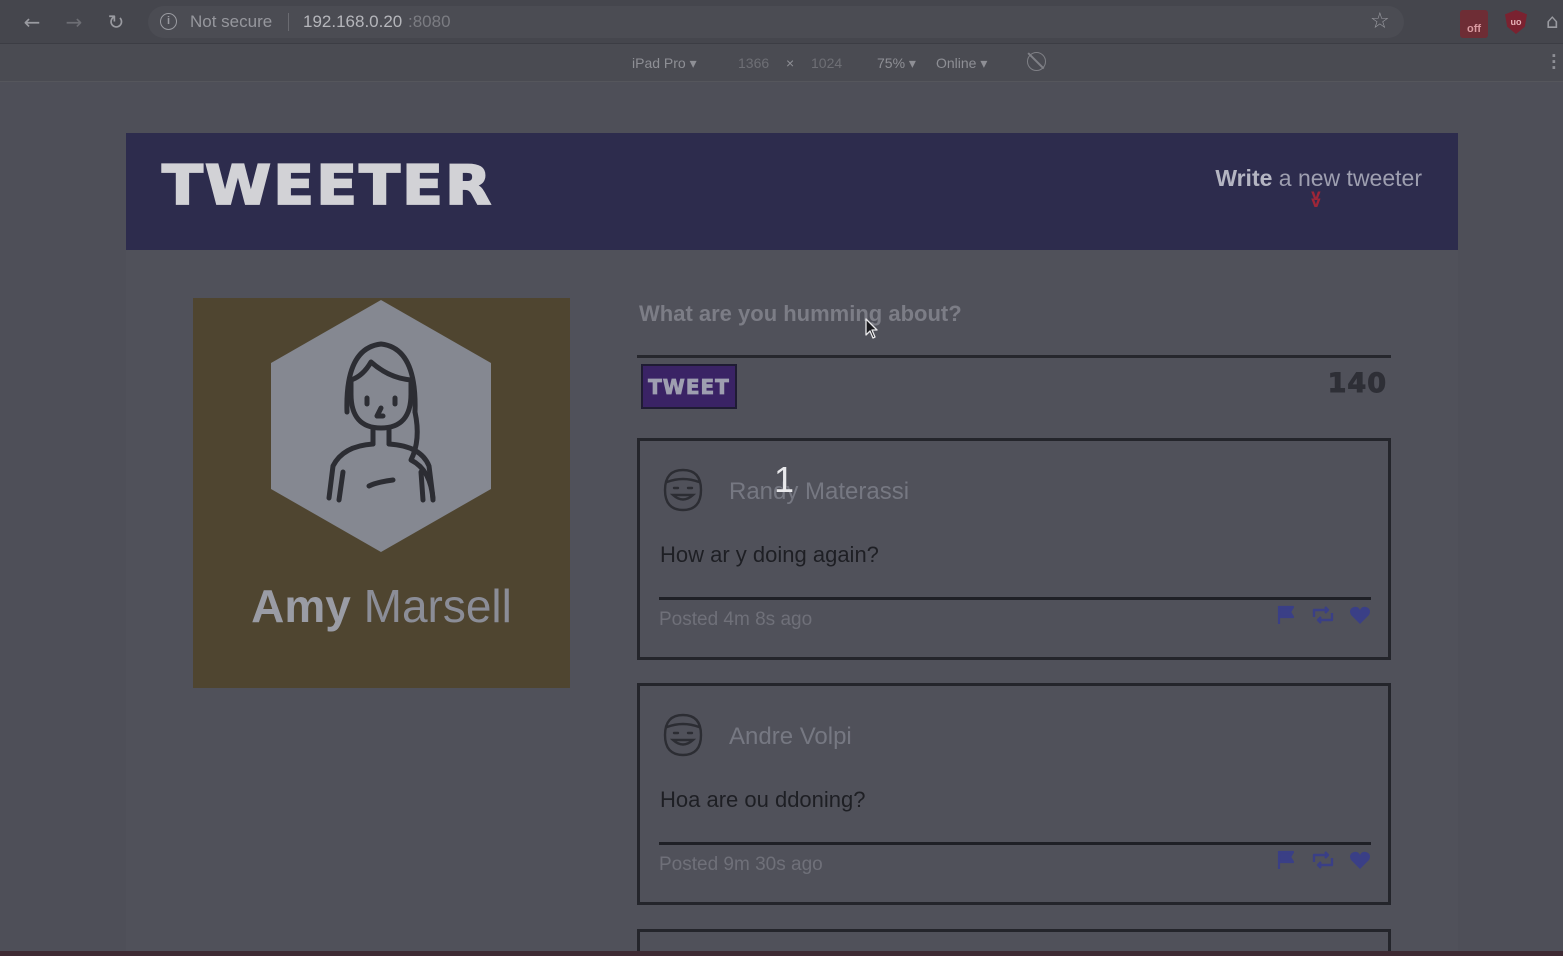  What do you see at coordinates (790, 736) in the screenshot?
I see `tweet-author: Andre Volpi` at bounding box center [790, 736].